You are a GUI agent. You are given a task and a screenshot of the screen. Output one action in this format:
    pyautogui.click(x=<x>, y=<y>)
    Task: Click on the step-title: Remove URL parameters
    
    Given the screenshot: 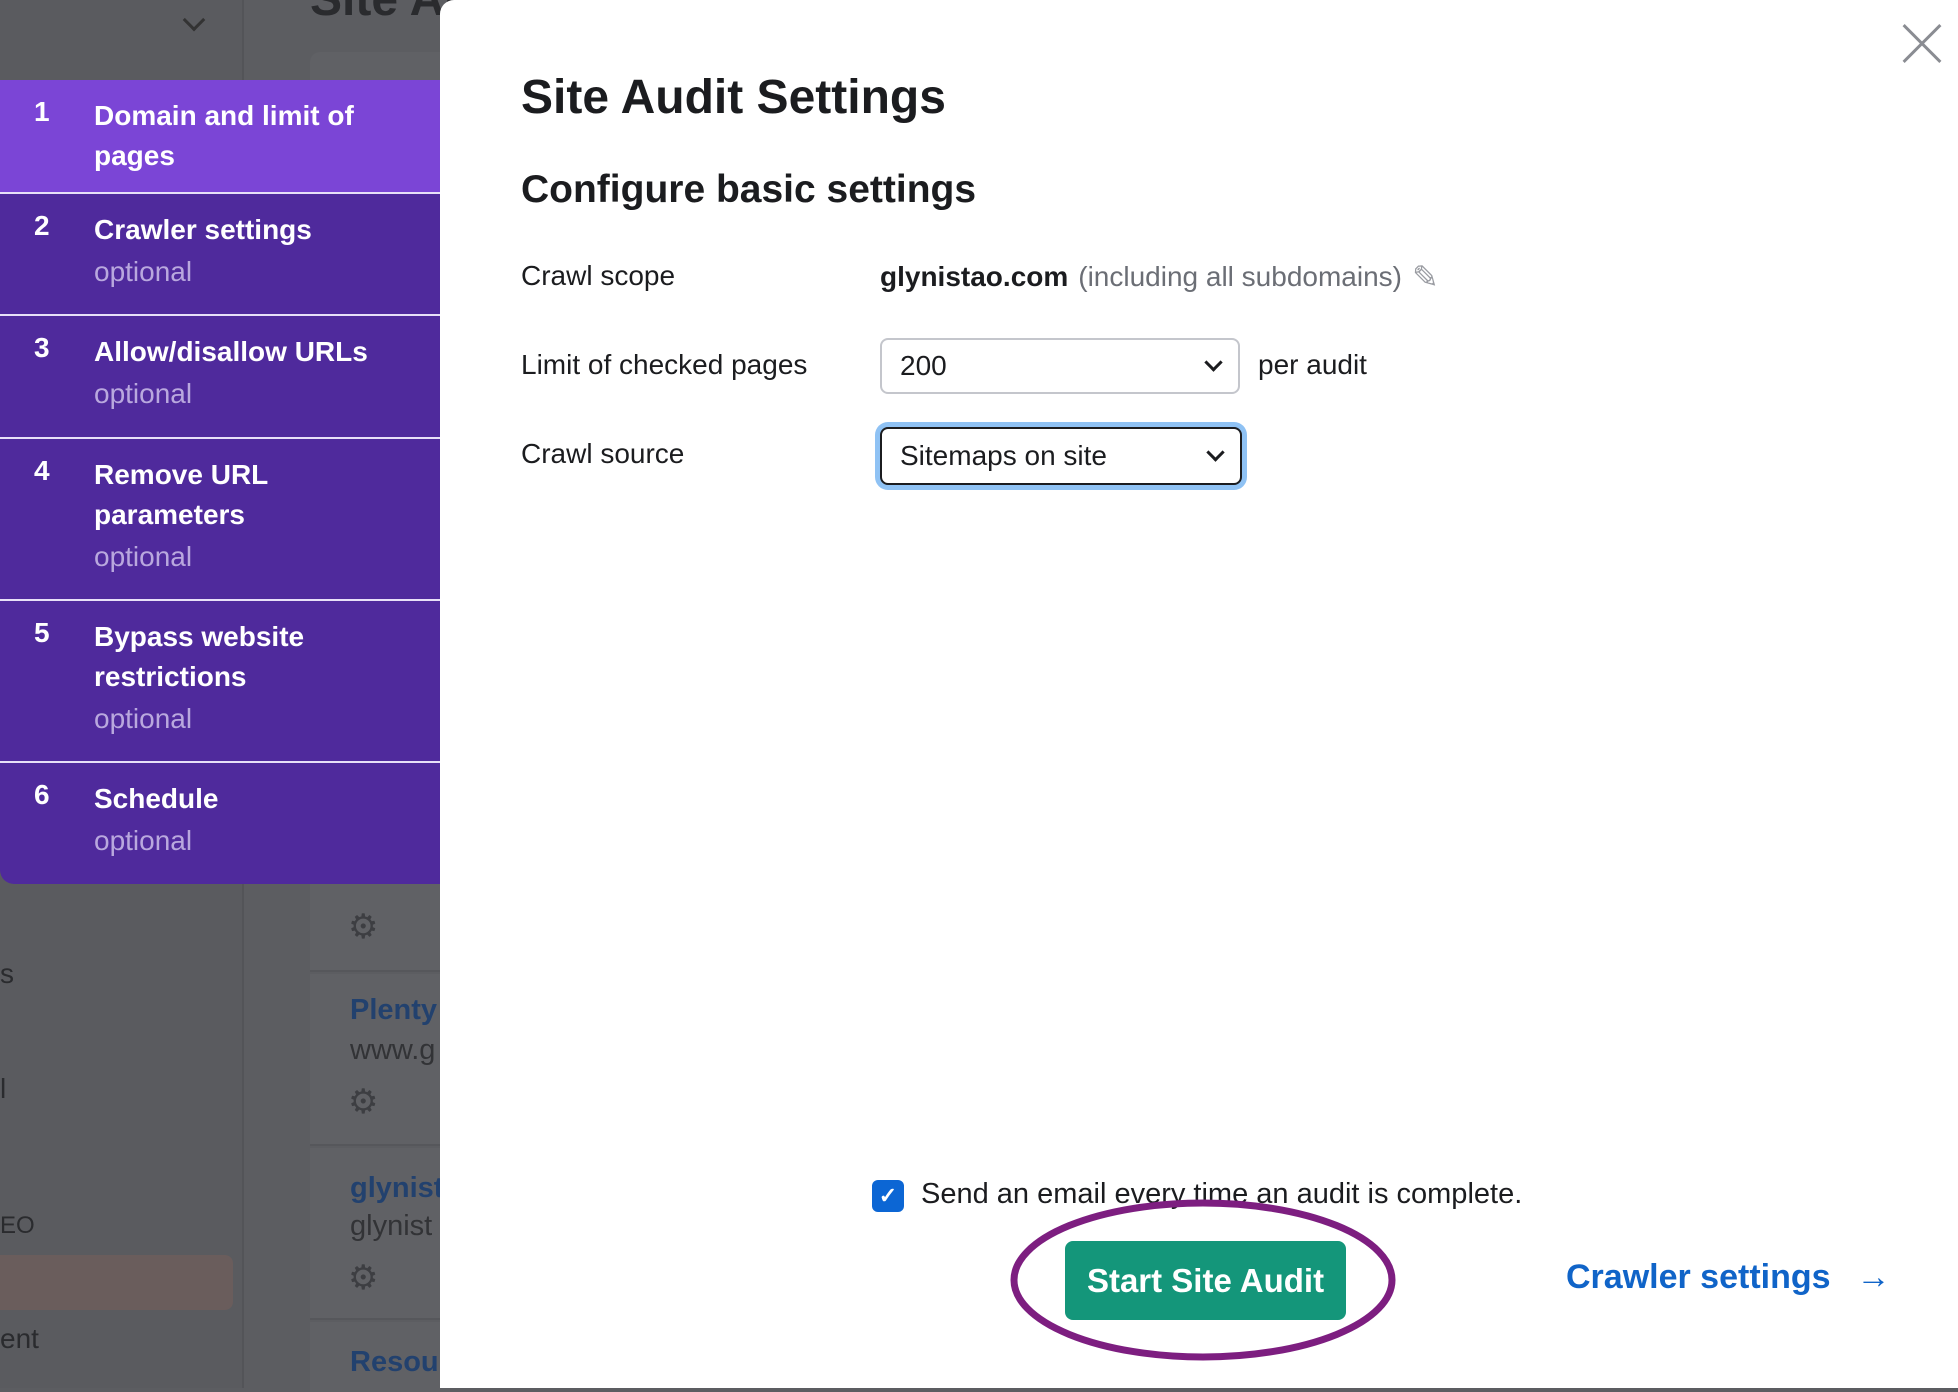 What is the action you would take?
    pyautogui.click(x=181, y=494)
    